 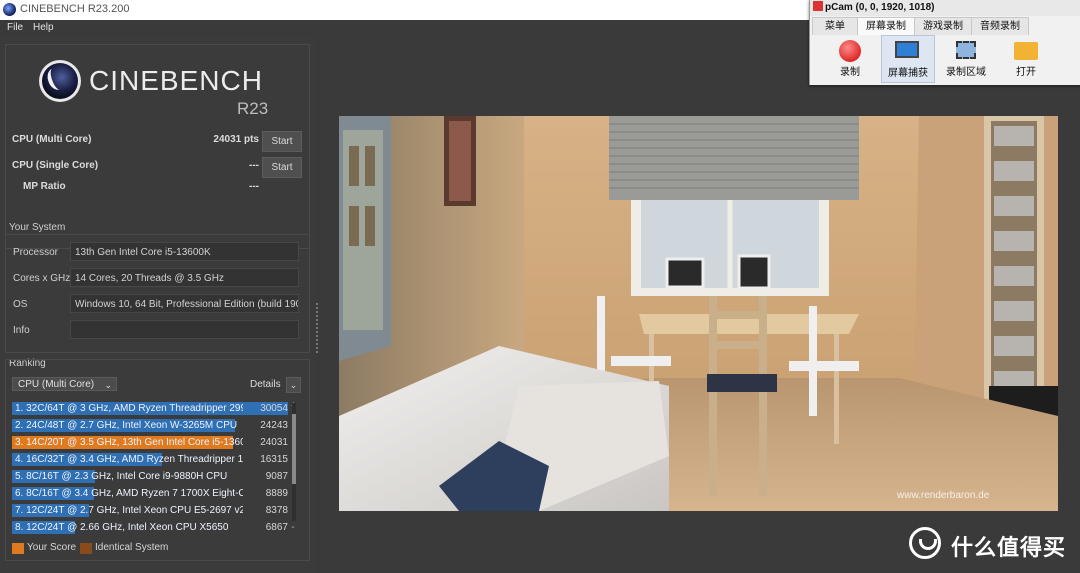 I want to click on bench-multi-label: CPU (Multi Core), so click(x=52, y=139).